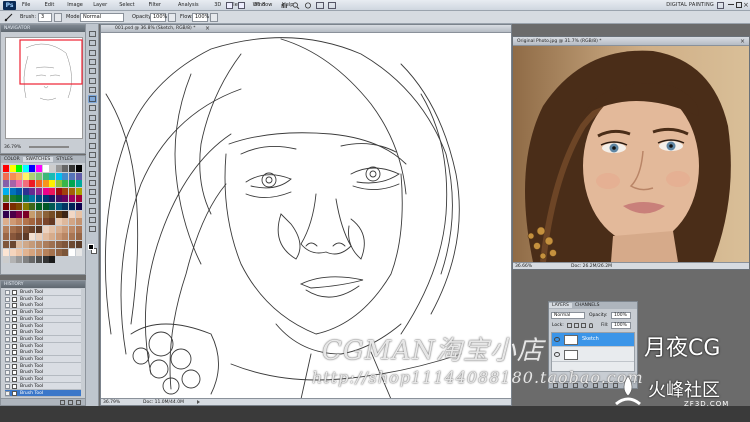 The width and height of the screenshot is (750, 422). I want to click on mini-bridge-icon, so click(241, 5).